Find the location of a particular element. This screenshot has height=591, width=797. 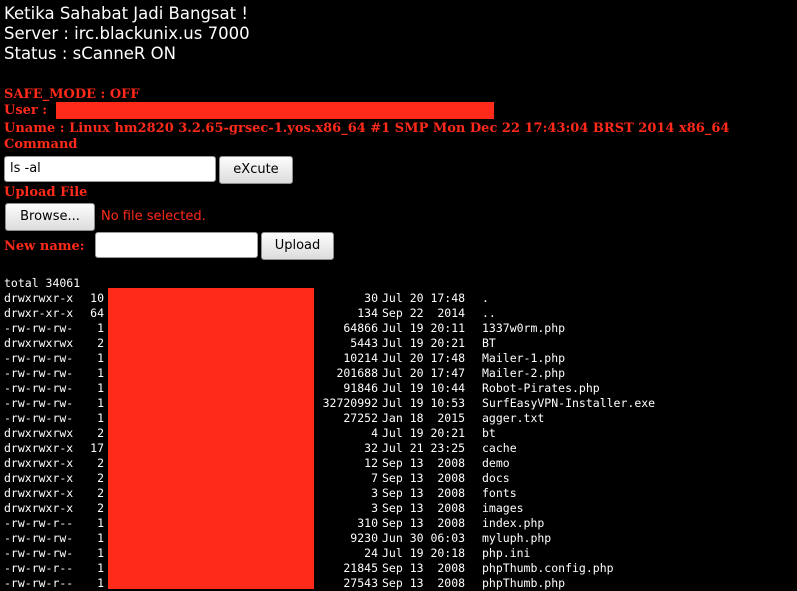

file-link-count: 17 is located at coordinates (97, 448).